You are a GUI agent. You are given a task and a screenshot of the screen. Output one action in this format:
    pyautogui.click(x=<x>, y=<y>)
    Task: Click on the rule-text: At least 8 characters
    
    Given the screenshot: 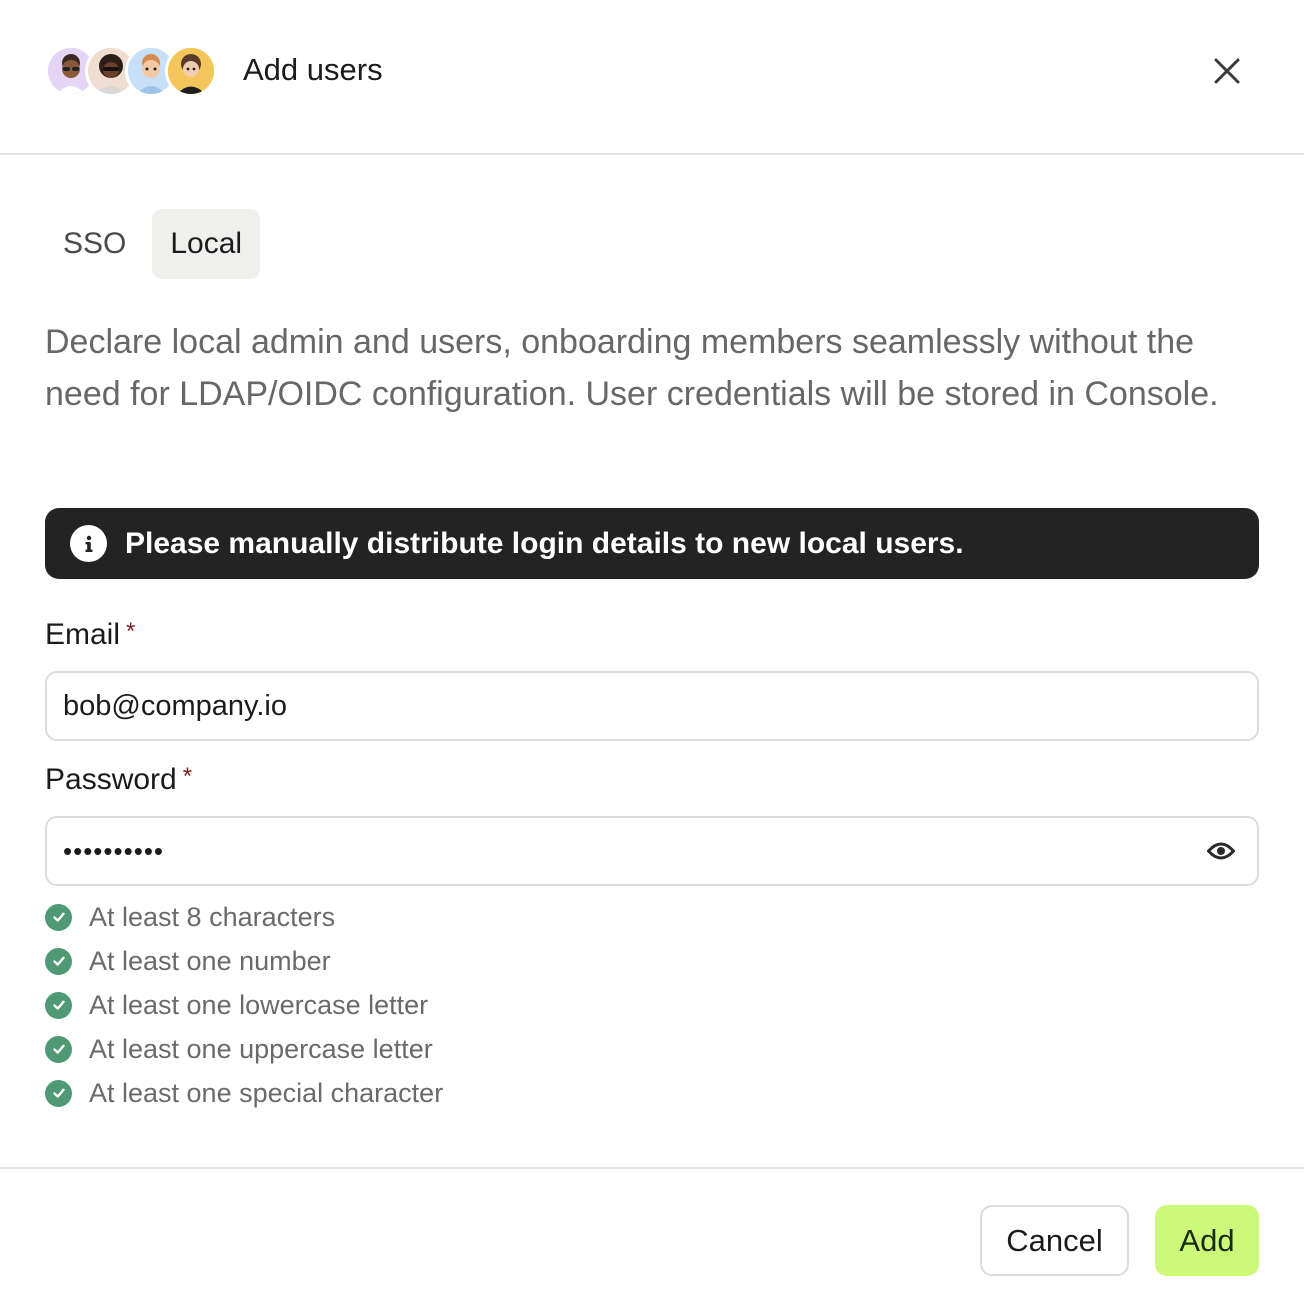 What is the action you would take?
    pyautogui.click(x=212, y=916)
    